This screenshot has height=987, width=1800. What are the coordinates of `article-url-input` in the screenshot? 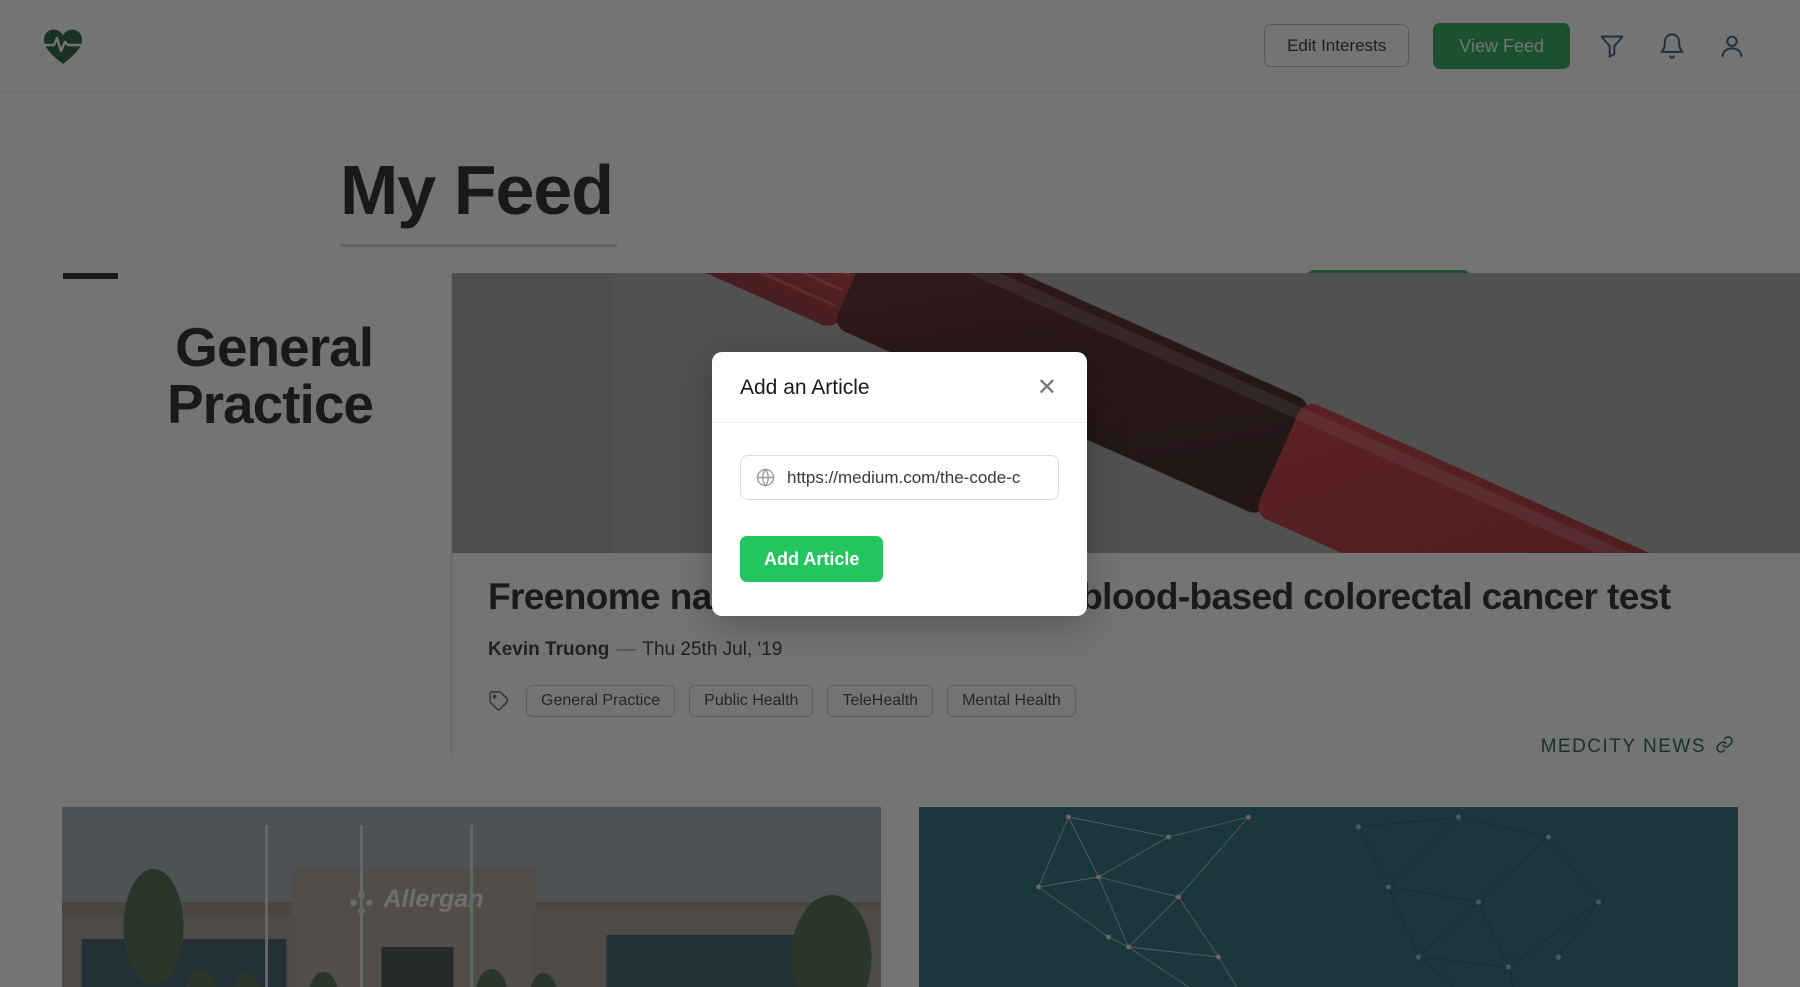 It's located at (915, 477).